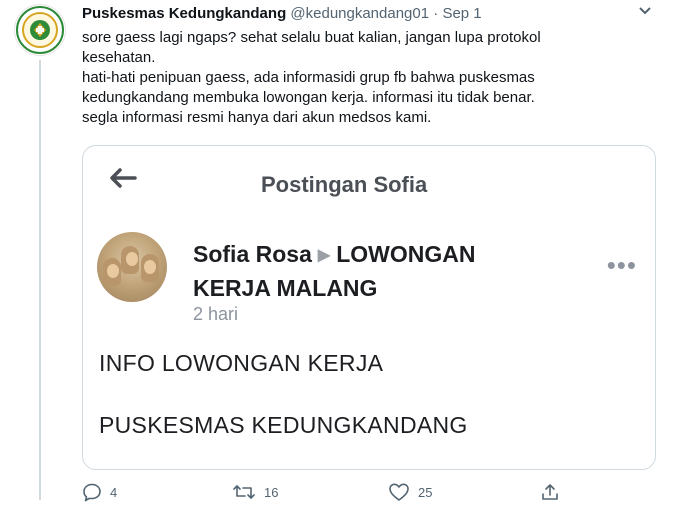  What do you see at coordinates (132, 267) in the screenshot?
I see `fb-profile-photo` at bounding box center [132, 267].